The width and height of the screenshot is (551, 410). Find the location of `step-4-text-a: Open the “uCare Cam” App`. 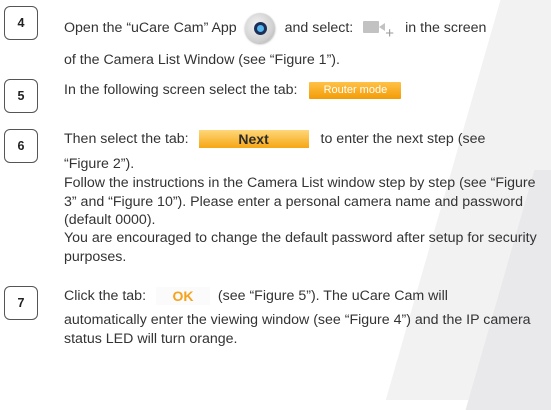

step-4-text-a: Open the “uCare Cam” App is located at coordinates (150, 27).